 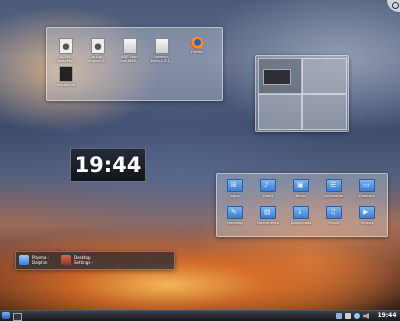 I want to click on taskbar: 19:44, so click(x=200, y=315).